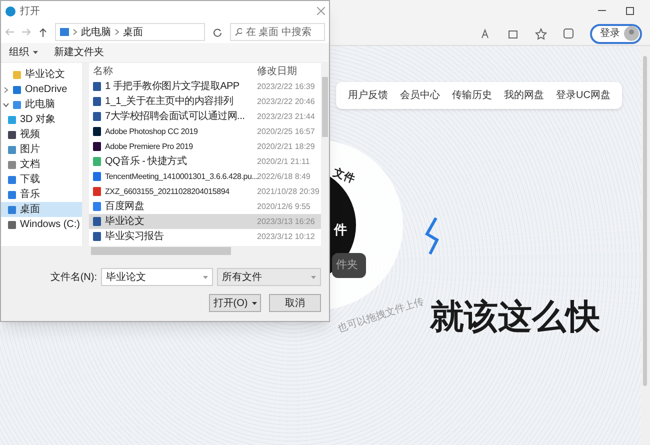  What do you see at coordinates (277, 71) in the screenshot?
I see `column-header: 修改日期` at bounding box center [277, 71].